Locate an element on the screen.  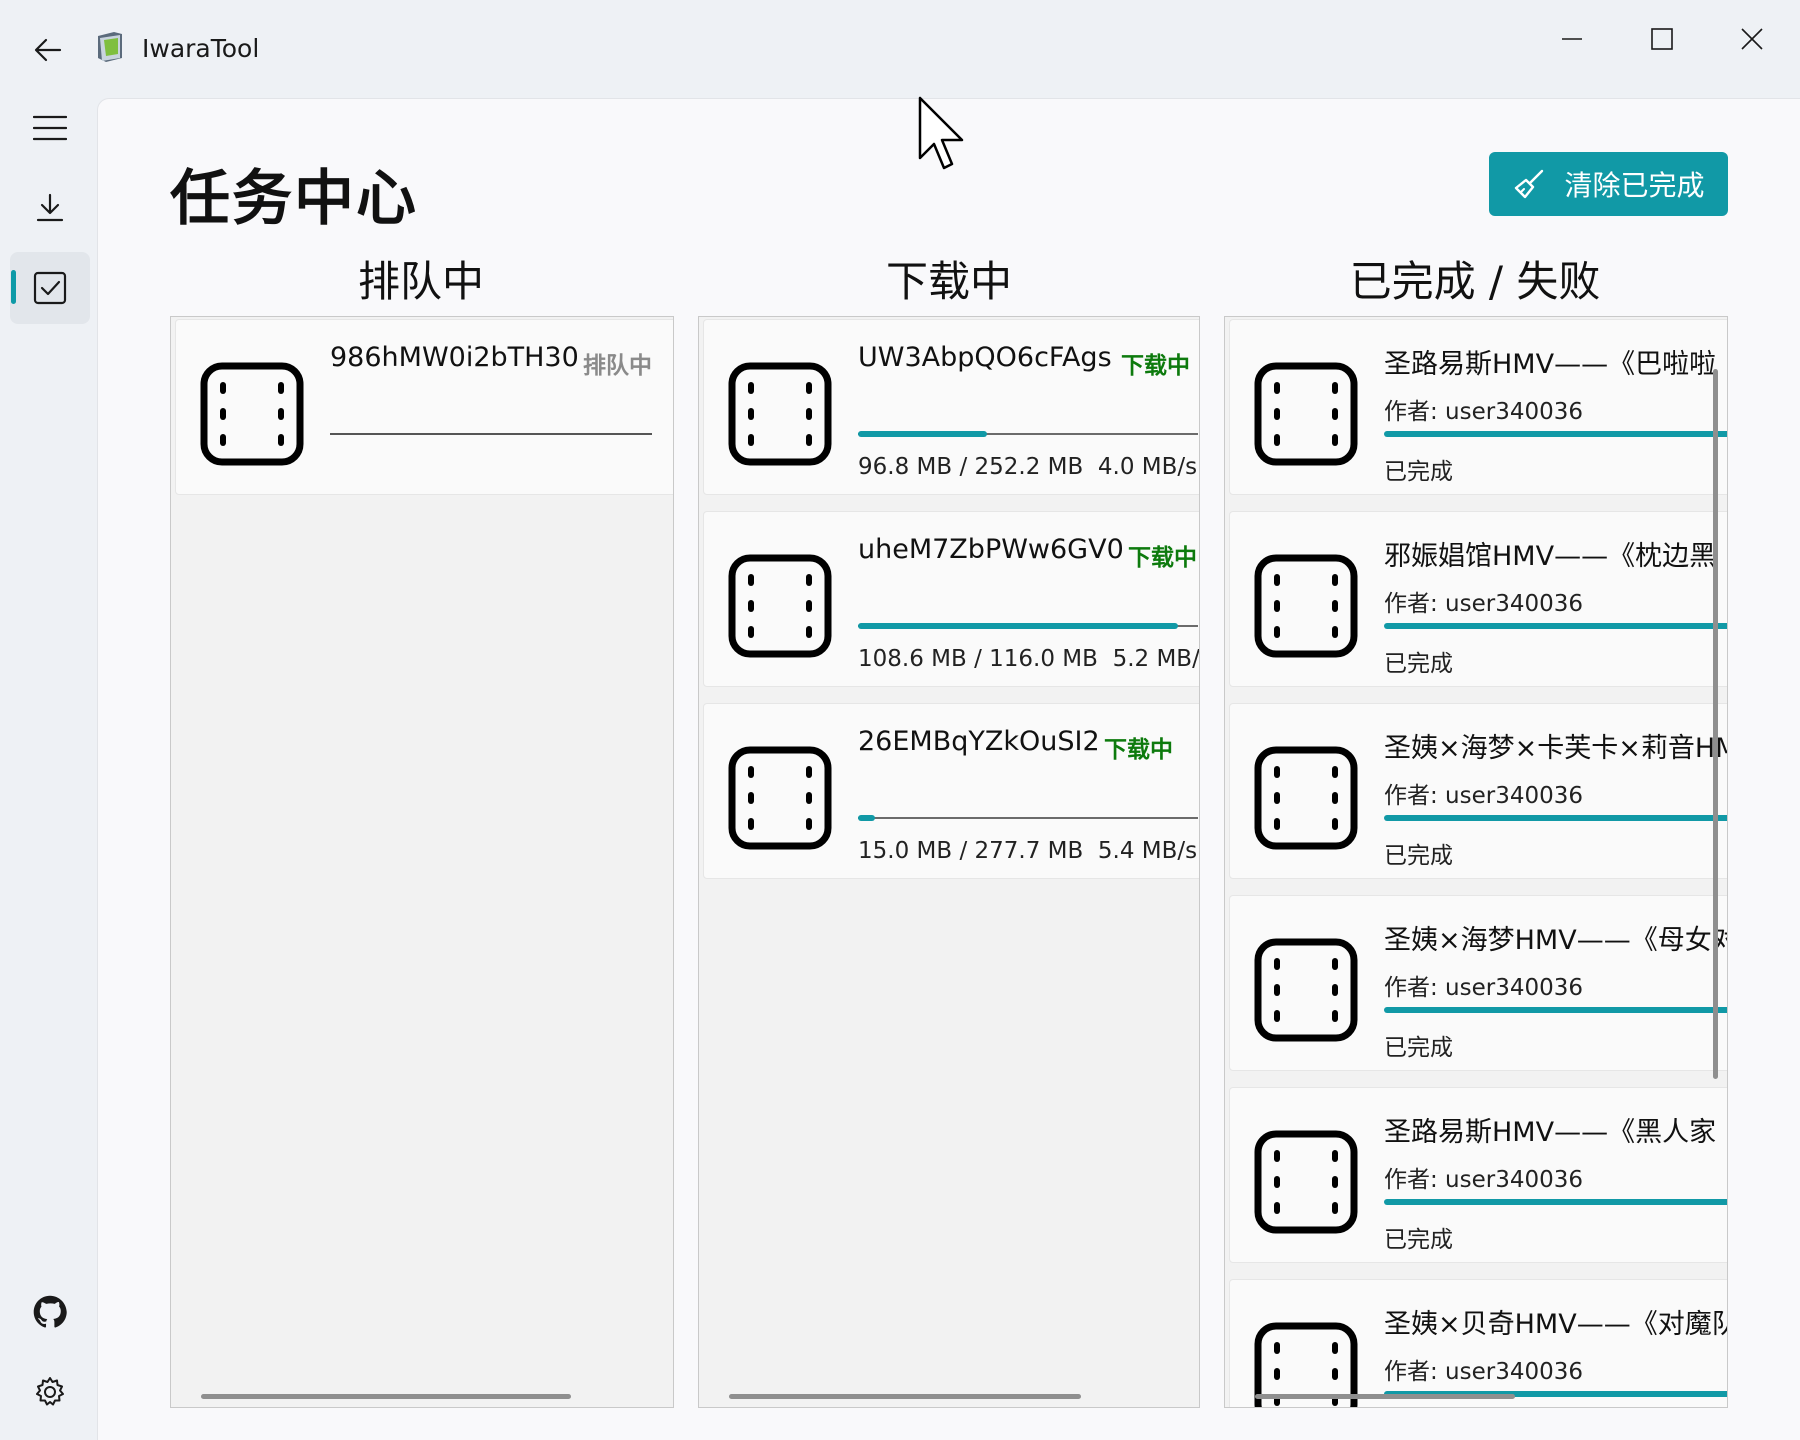
mouse-cursor-icon is located at coordinates (941, 133).